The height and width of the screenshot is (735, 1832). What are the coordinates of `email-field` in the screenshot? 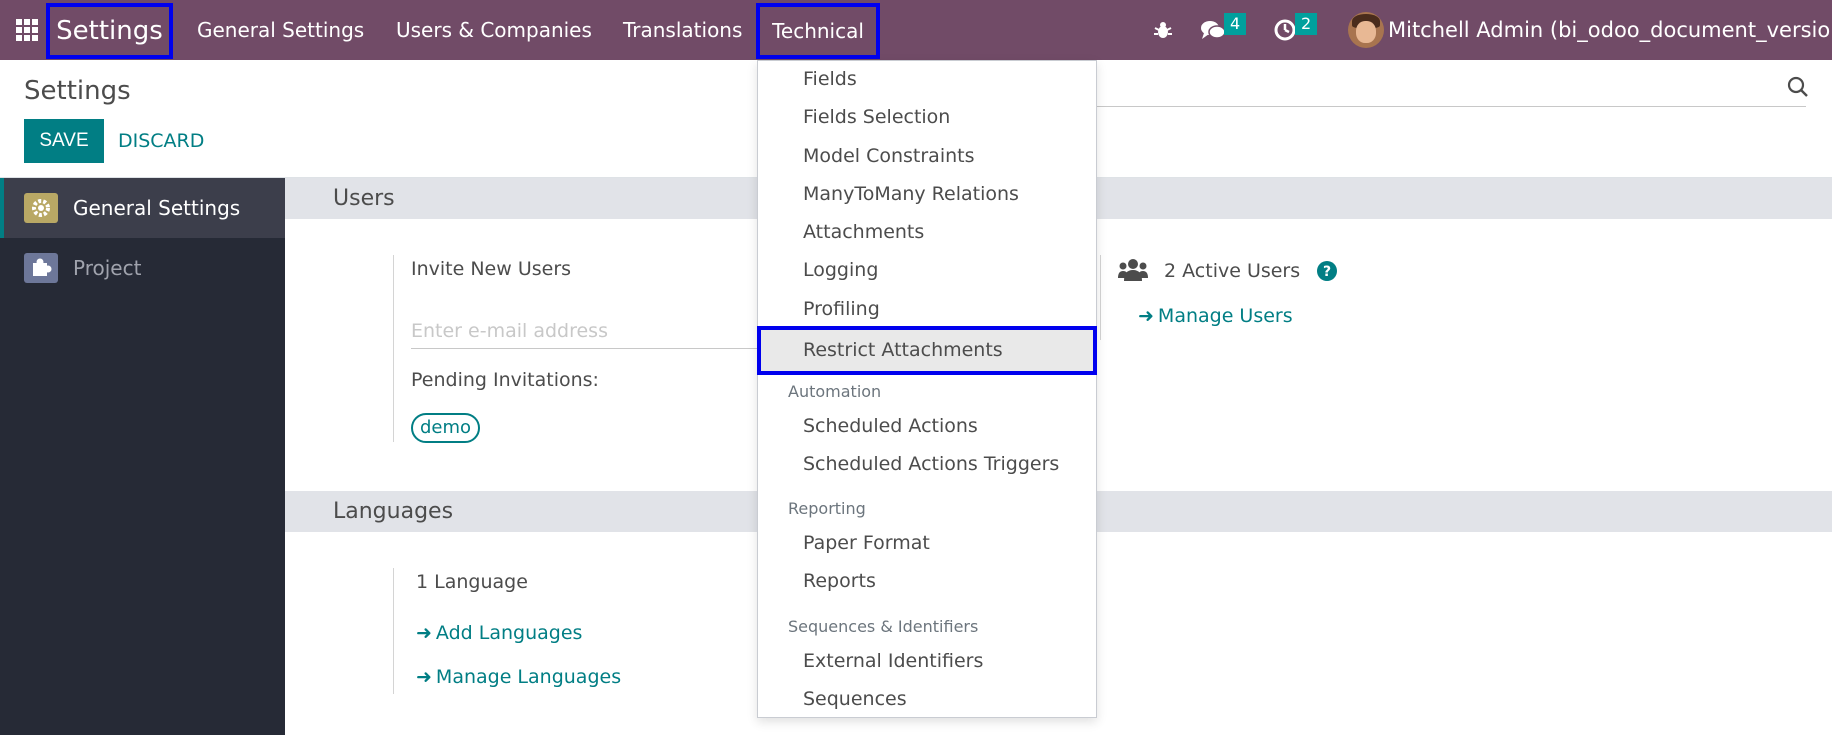 It's located at (586, 331).